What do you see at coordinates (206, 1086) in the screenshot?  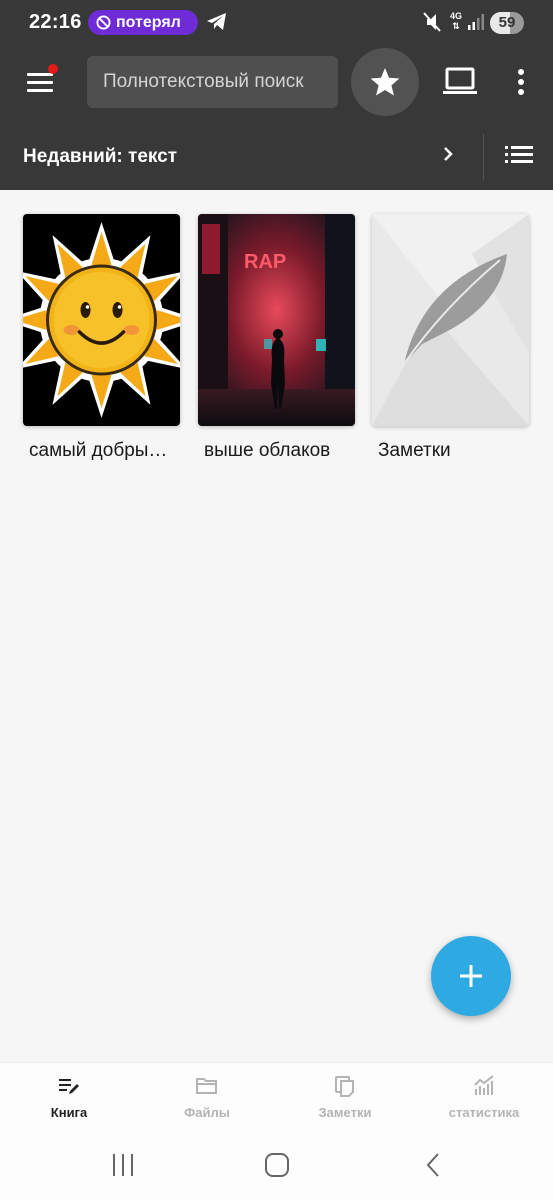 I see `folder-icon` at bounding box center [206, 1086].